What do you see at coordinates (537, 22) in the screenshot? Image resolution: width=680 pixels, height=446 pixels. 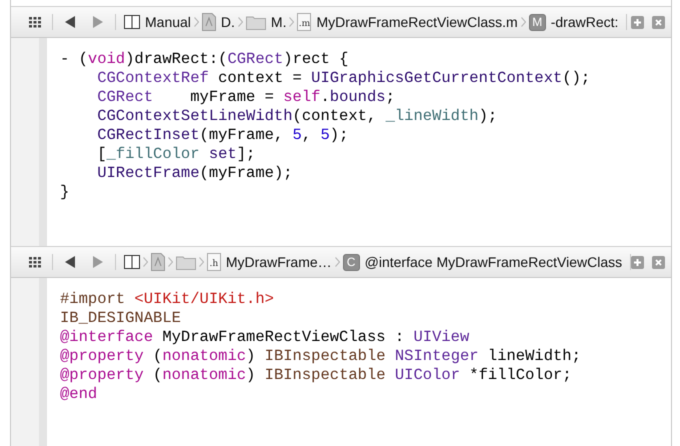 I see `symbol-icon: M` at bounding box center [537, 22].